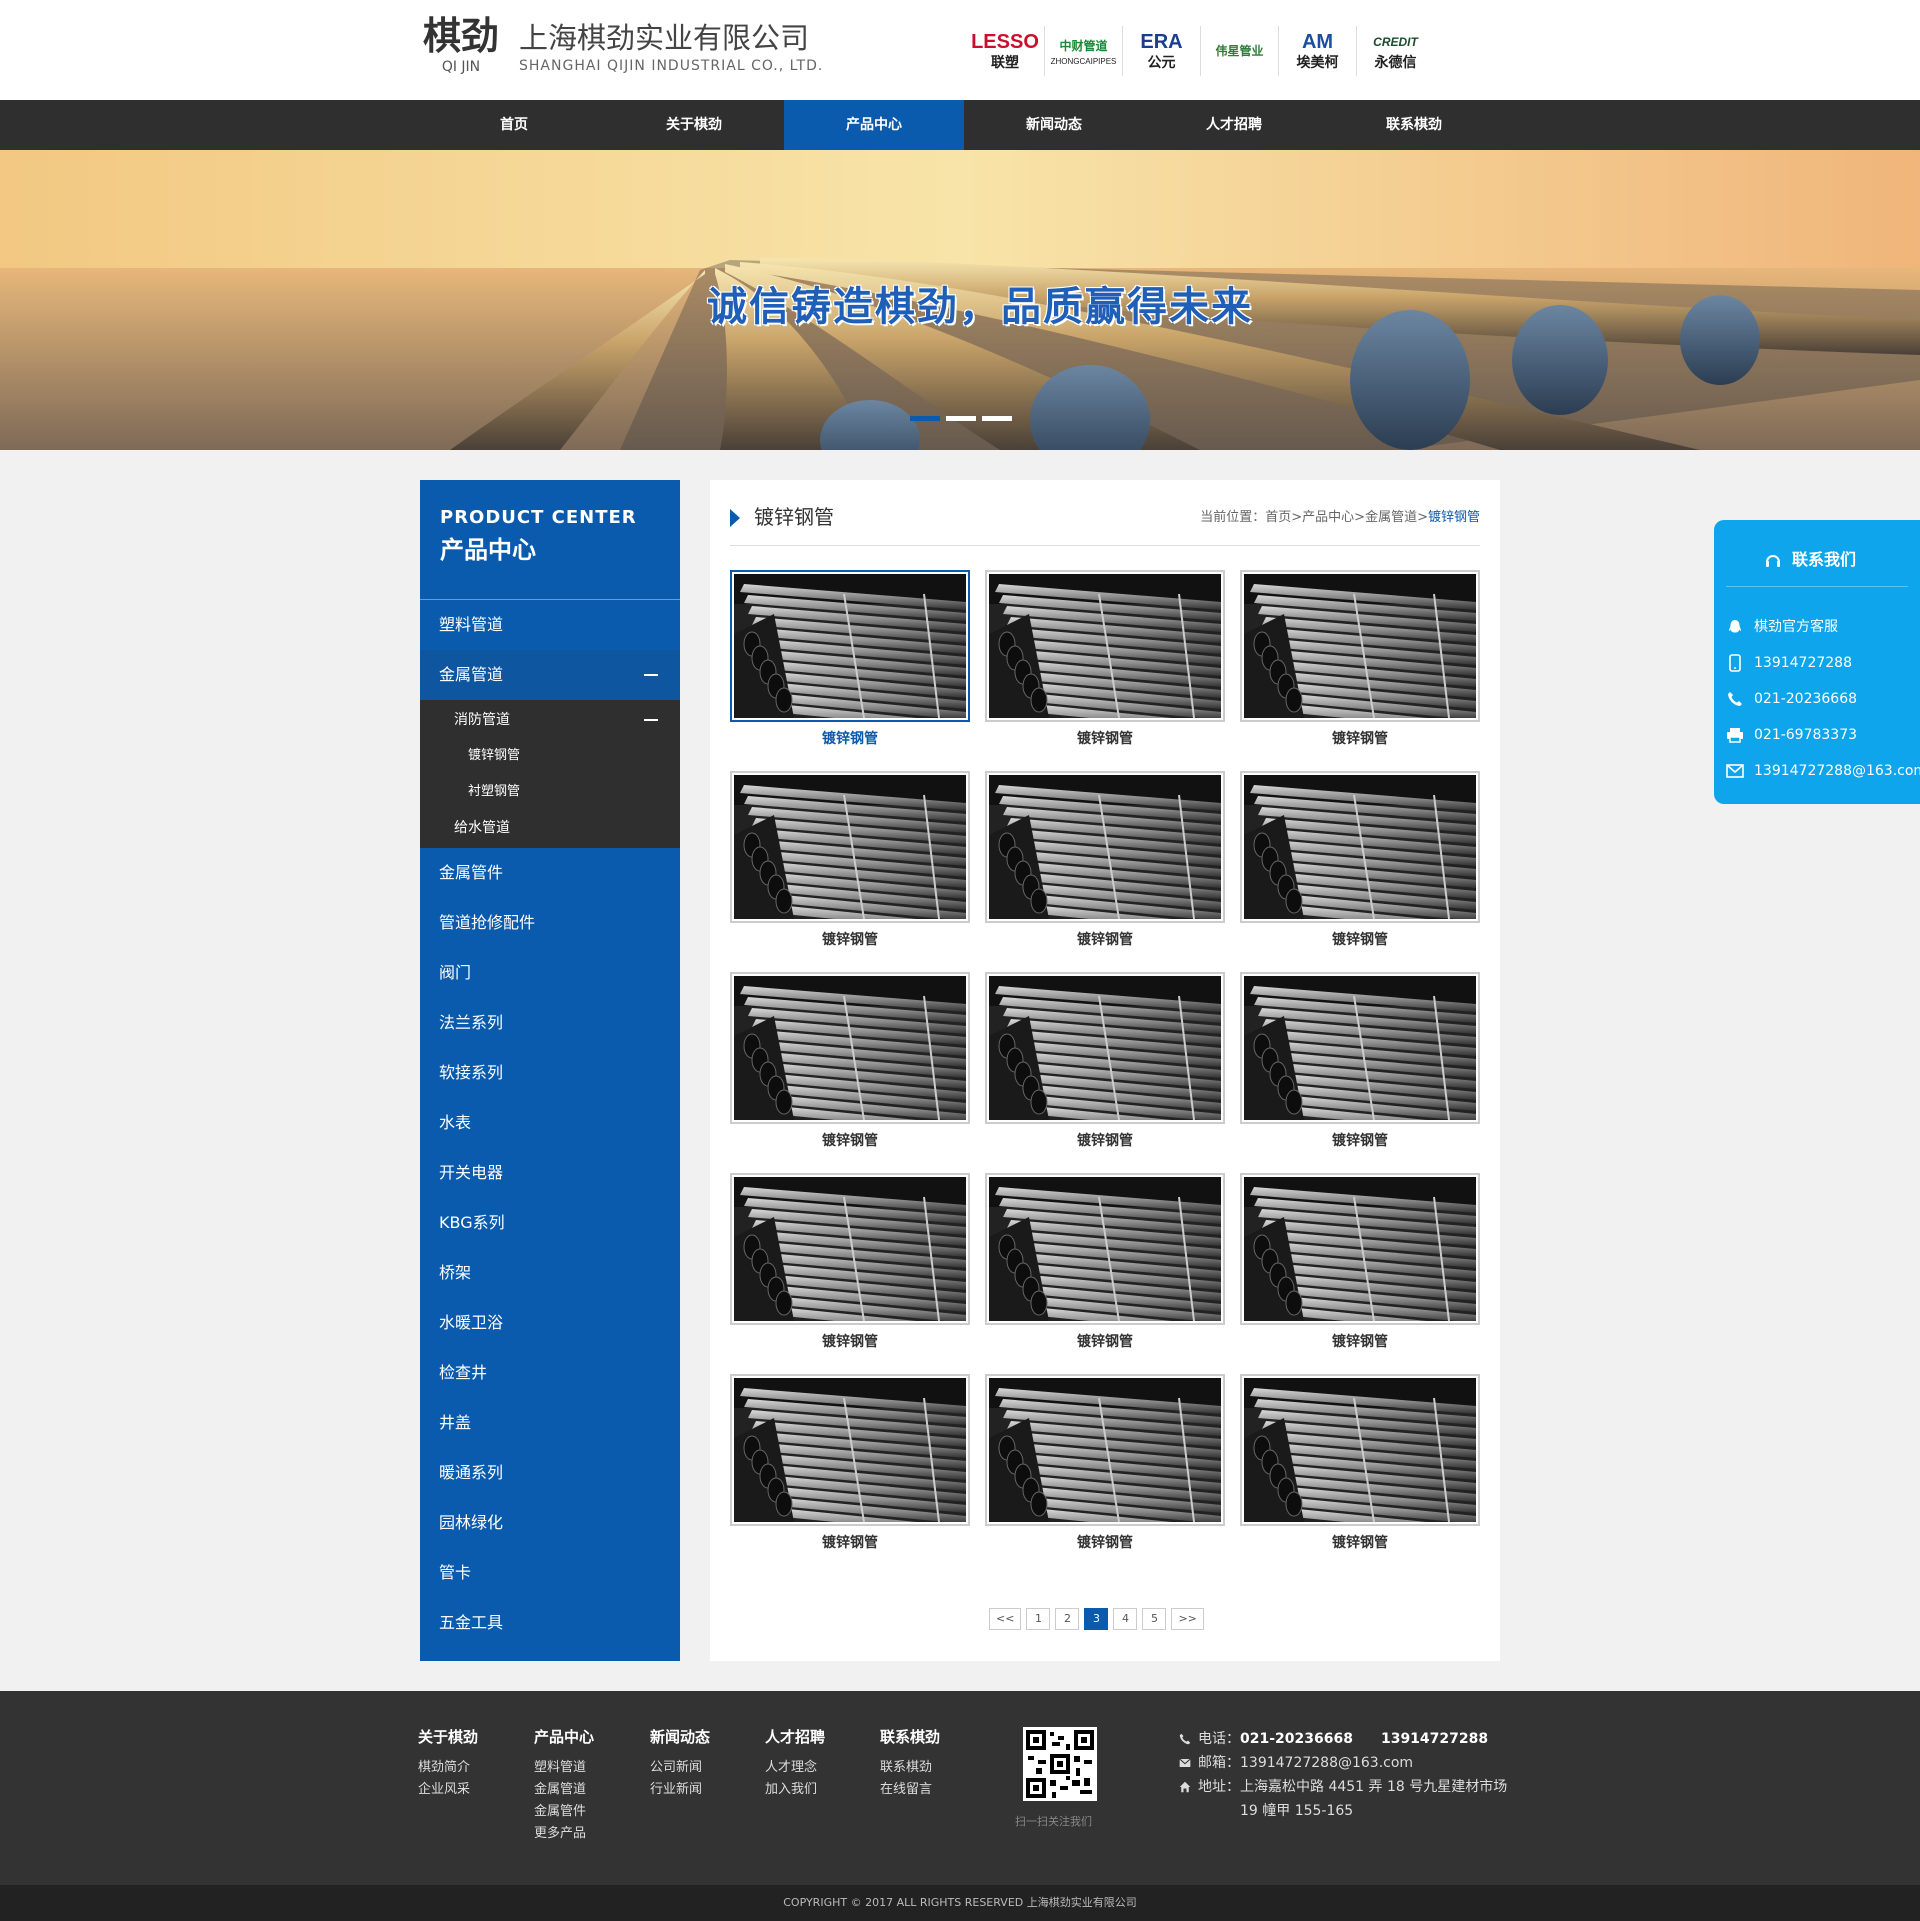 The image size is (1920, 1921). Describe the element at coordinates (1391, 517) in the screenshot. I see `breadcrumb-metal-pipe: 金属管道` at that location.